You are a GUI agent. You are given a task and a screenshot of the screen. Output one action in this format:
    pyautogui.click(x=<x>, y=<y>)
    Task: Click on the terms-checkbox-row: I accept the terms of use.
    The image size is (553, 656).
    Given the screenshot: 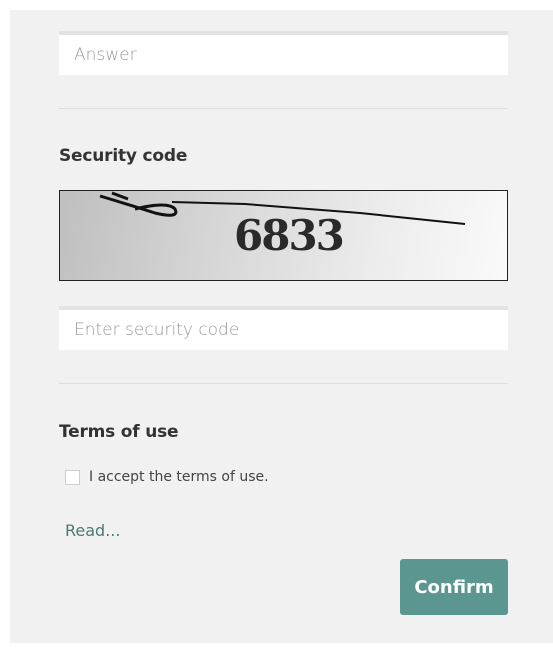 What is the action you would take?
    pyautogui.click(x=167, y=477)
    